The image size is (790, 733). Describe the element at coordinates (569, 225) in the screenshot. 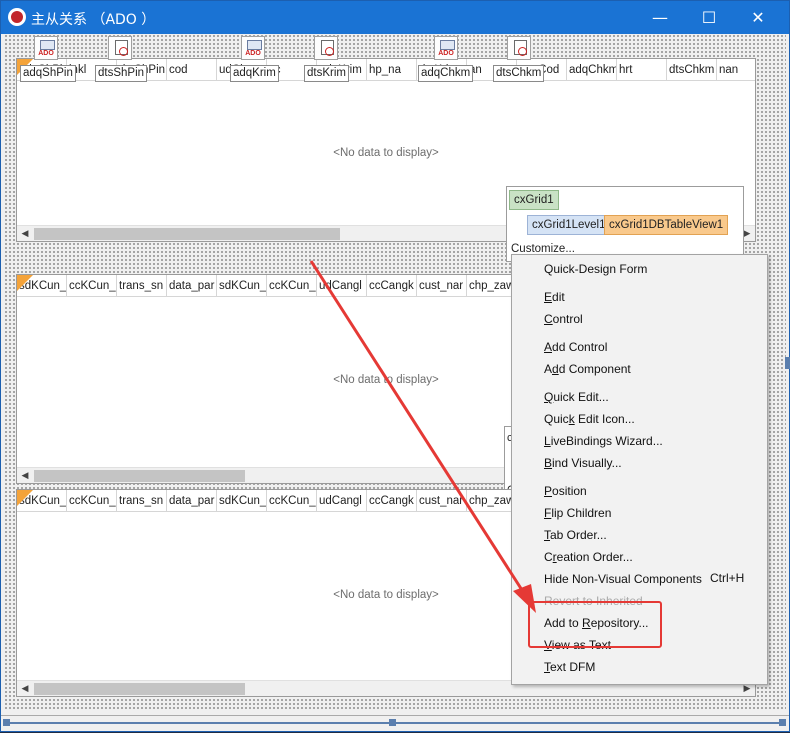

I see `struct-level-node: cxGrid1Level1` at that location.